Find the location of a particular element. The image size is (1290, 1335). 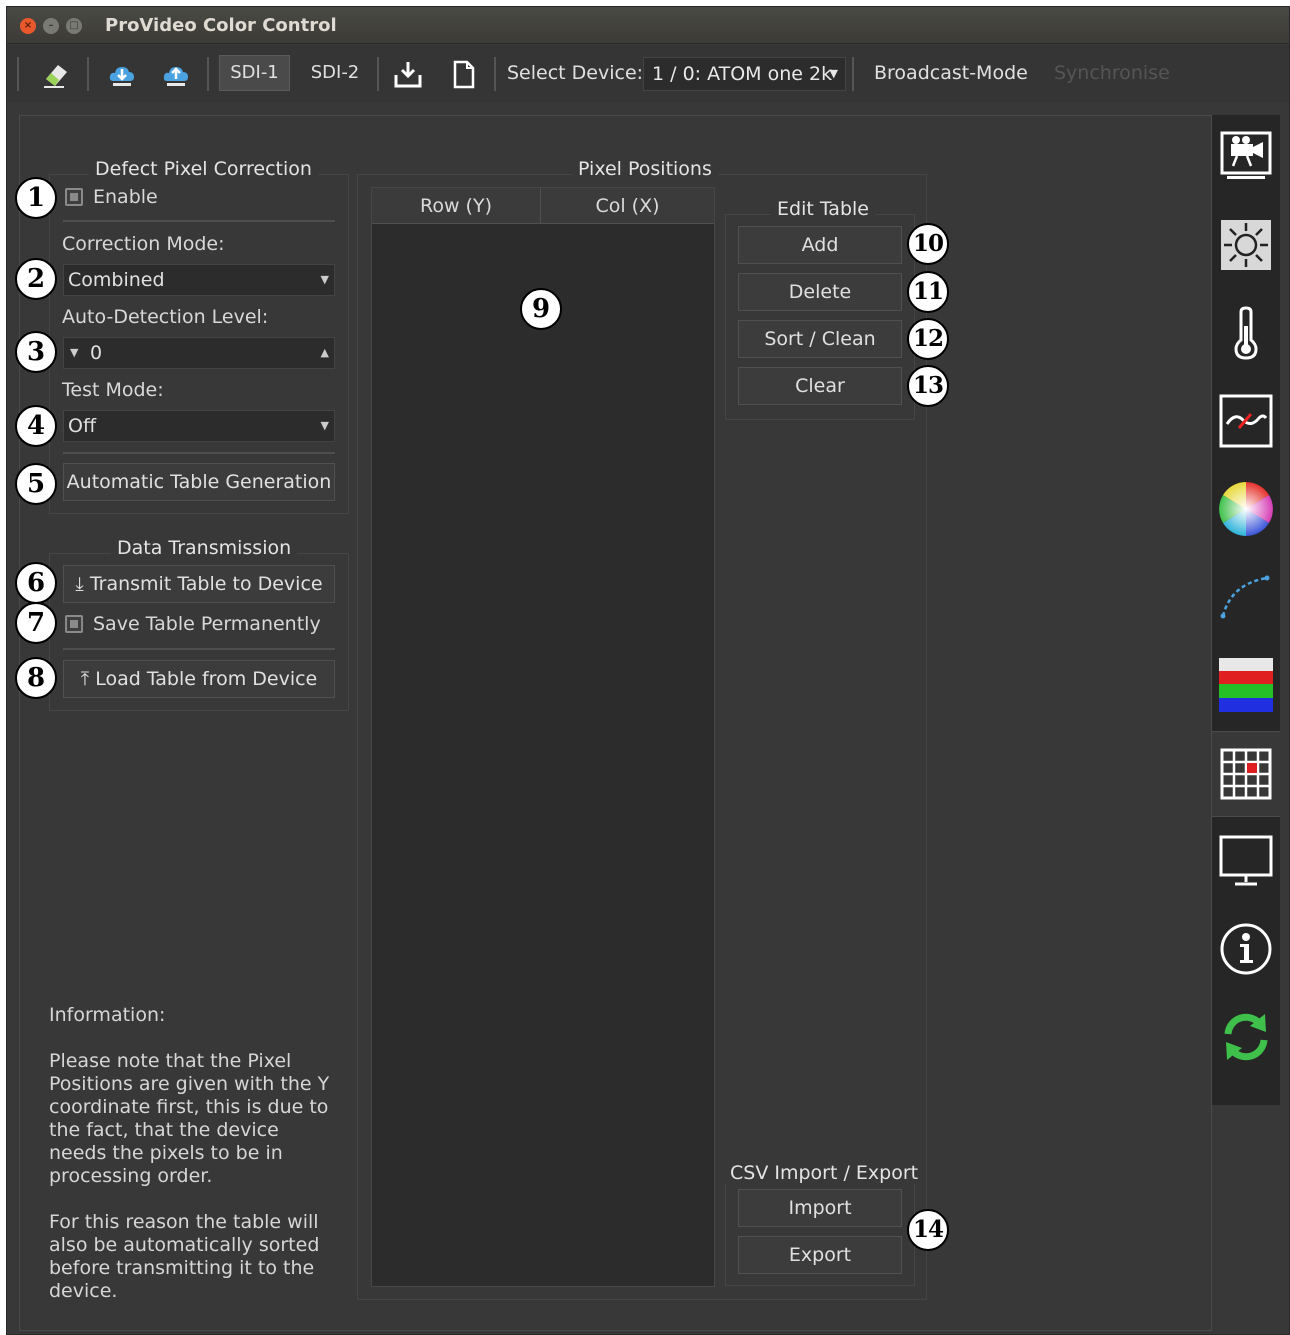

load-table-button: ⤒ Load Table from Device is located at coordinates (199, 679).